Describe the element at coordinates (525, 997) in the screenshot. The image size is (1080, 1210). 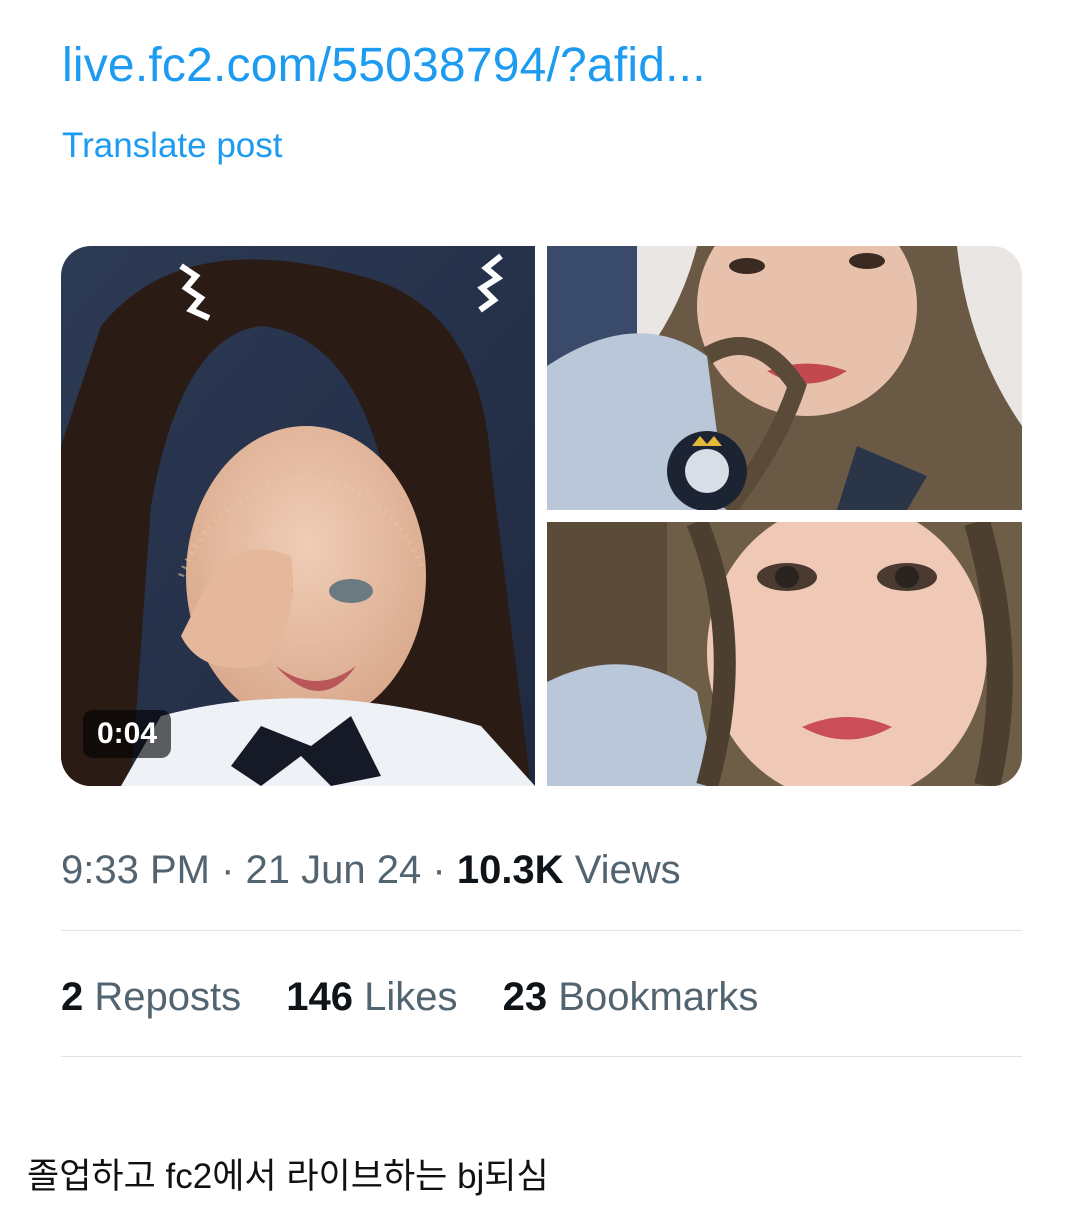
I see `bookmarks-count: 23` at that location.